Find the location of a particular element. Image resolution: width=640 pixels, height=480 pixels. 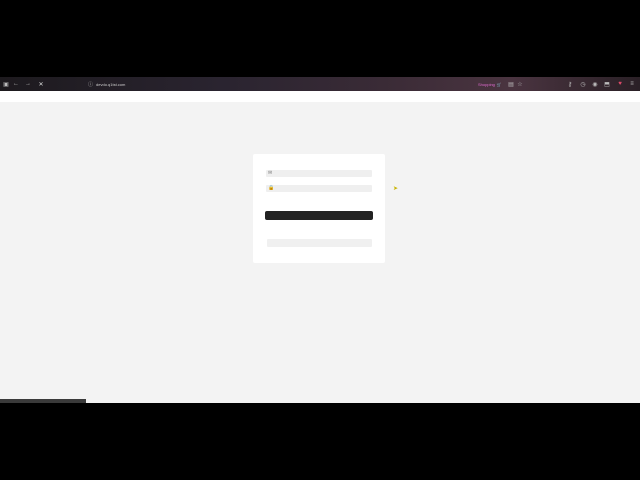

username-input is located at coordinates (322, 173).